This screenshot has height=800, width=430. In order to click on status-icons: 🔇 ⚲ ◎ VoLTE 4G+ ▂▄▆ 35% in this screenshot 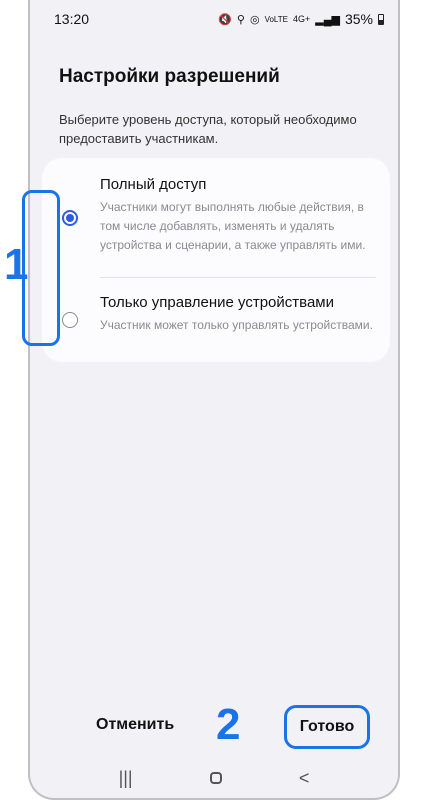, I will do `click(301, 19)`.